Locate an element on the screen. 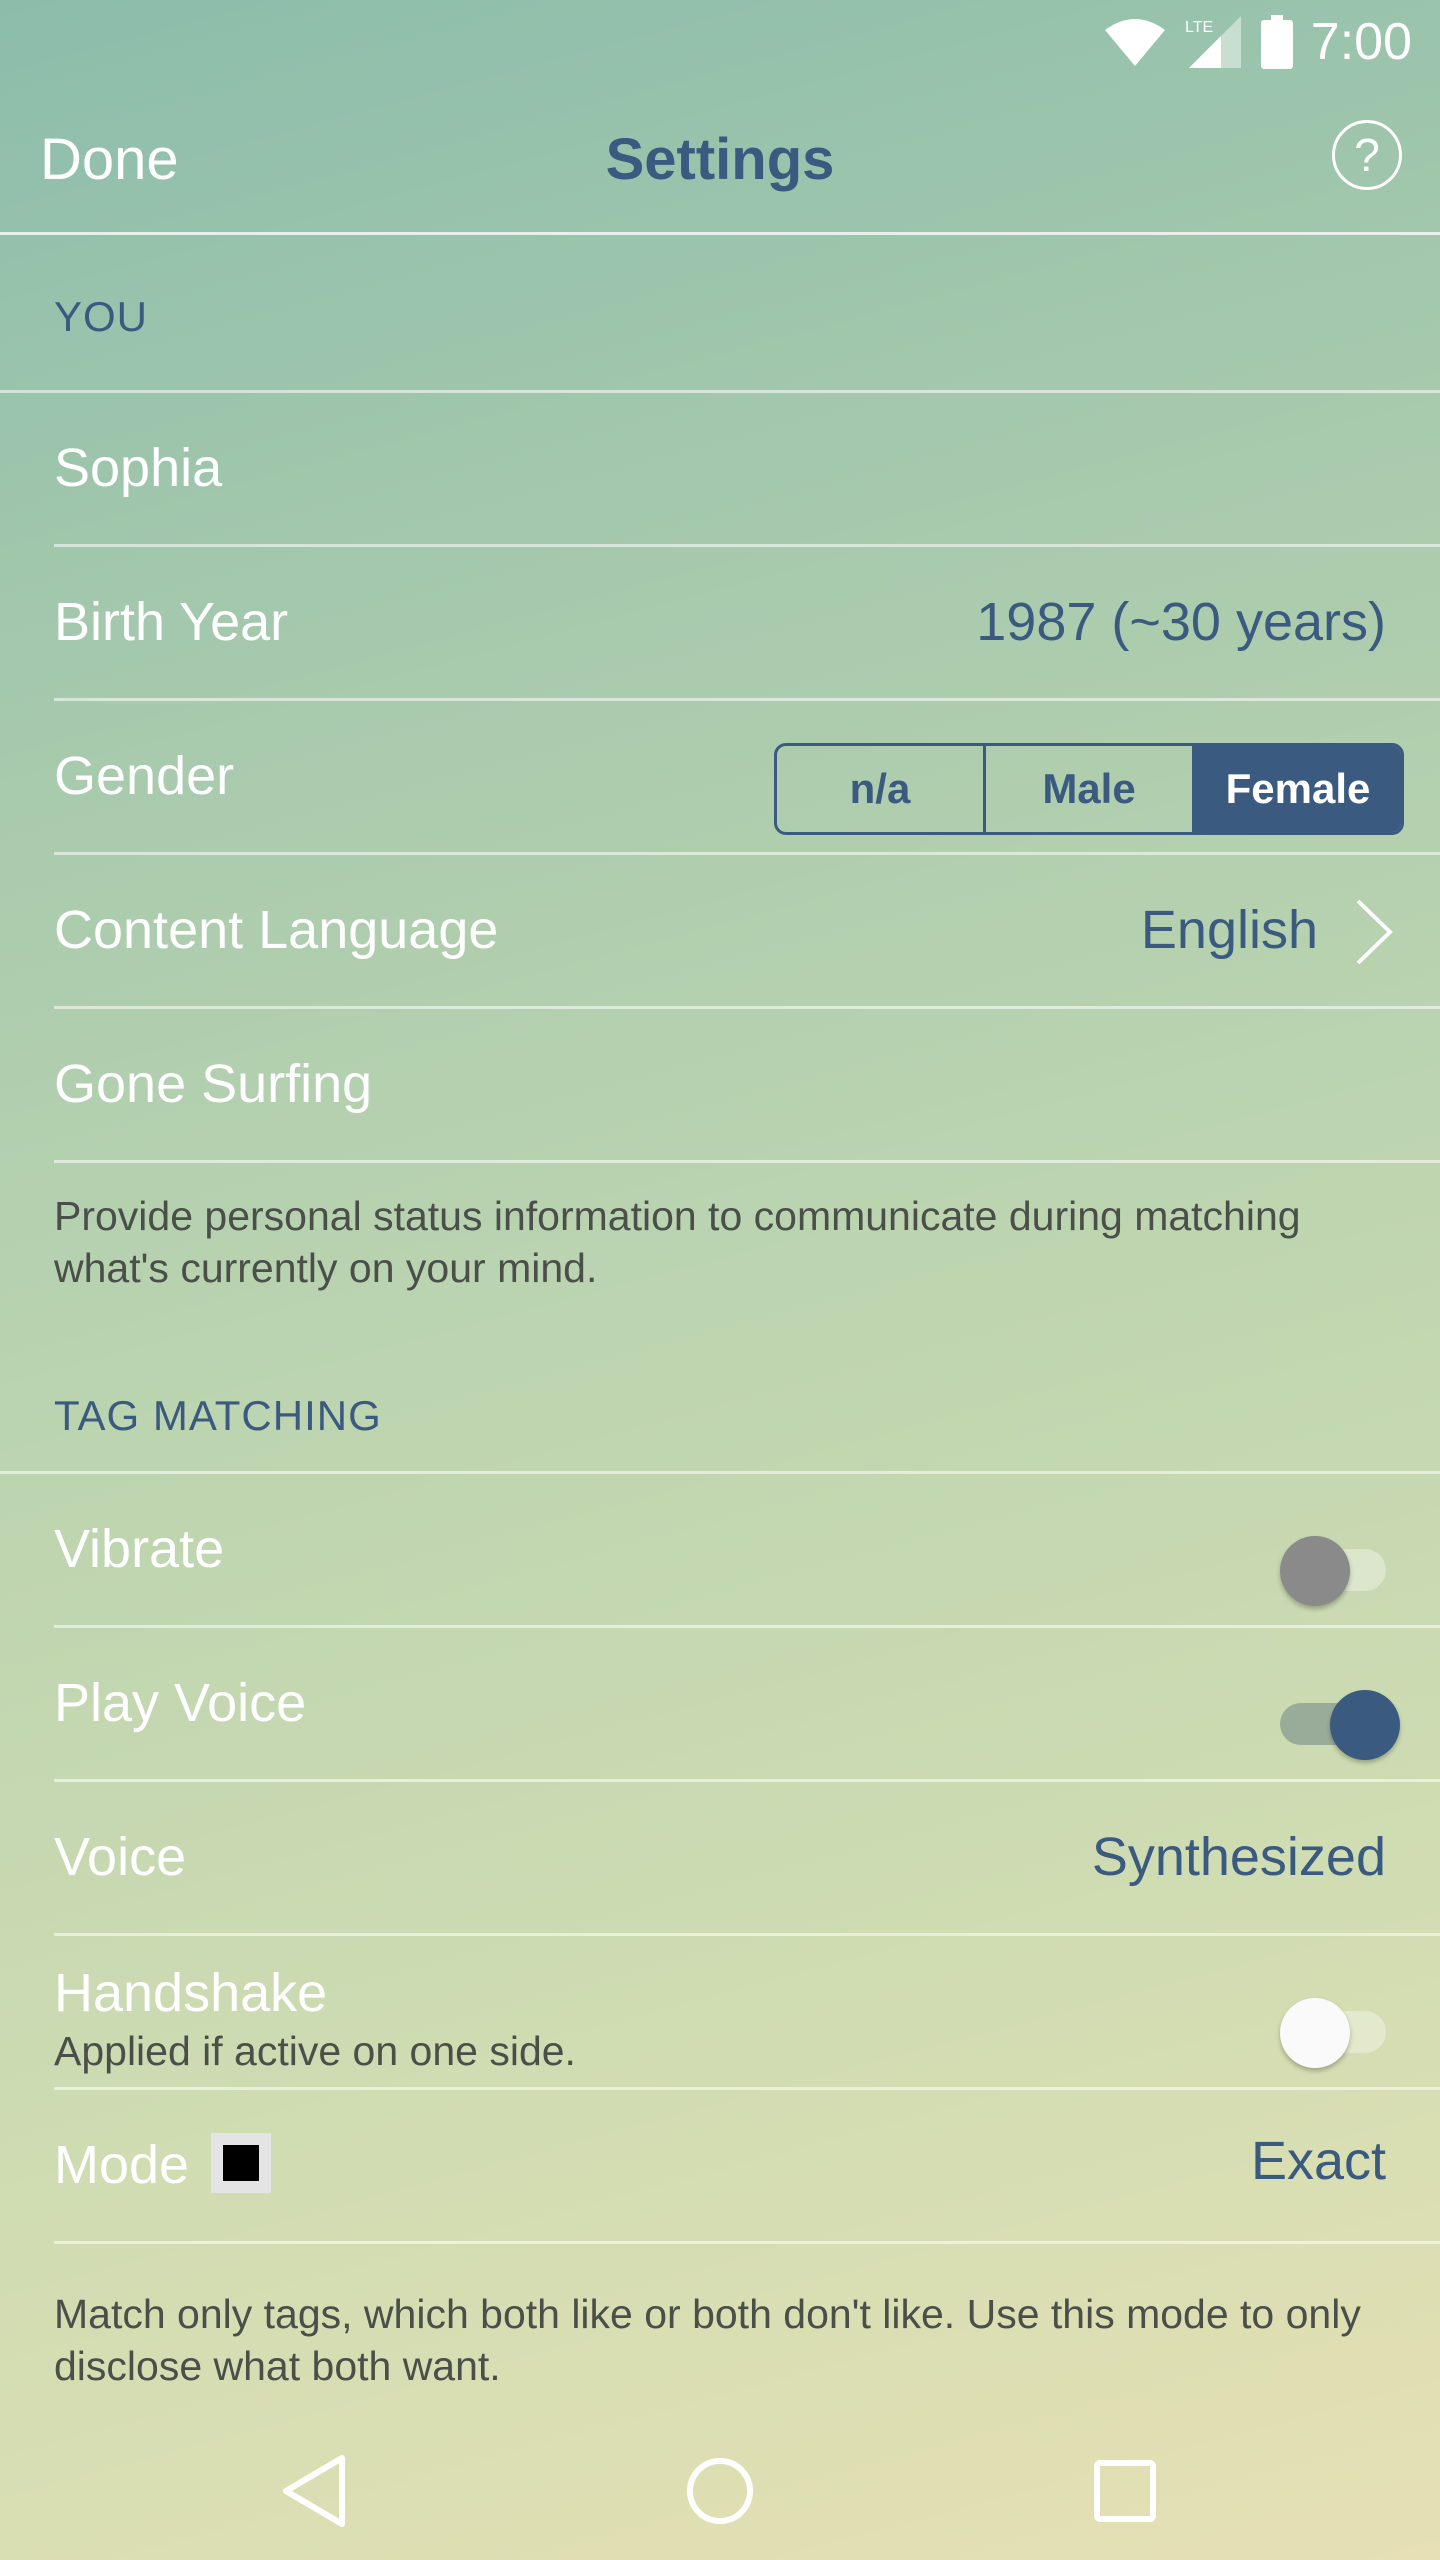  vibrate-label: Vibrate is located at coordinates (139, 1549).